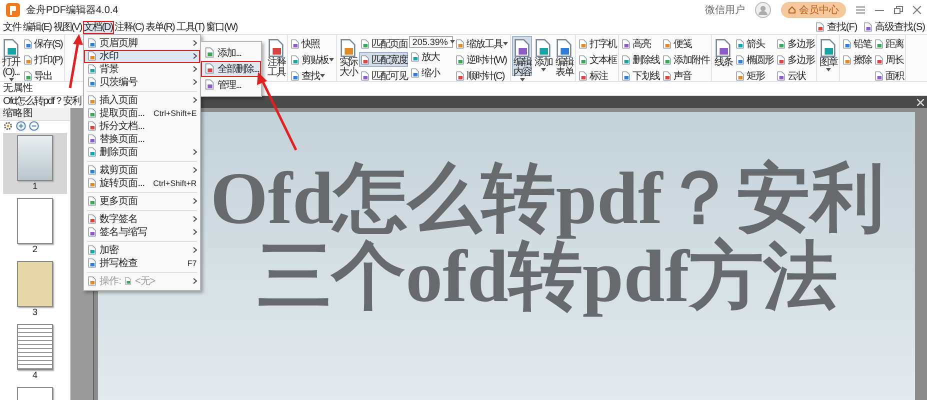 Image resolution: width=927 pixels, height=400 pixels. What do you see at coordinates (35, 163) in the screenshot?
I see `page-thumbnail: 1` at bounding box center [35, 163].